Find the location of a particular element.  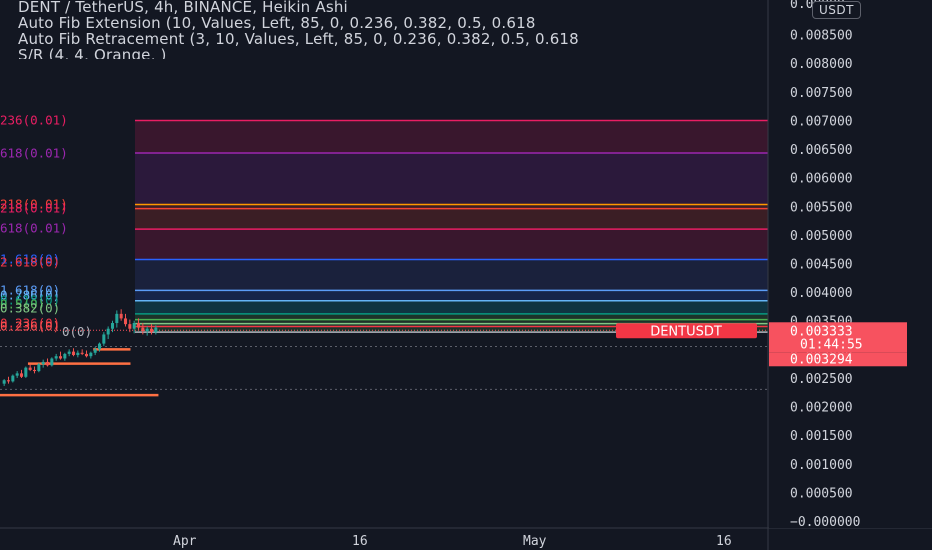

price-axis-label: 0.002500 is located at coordinates (821, 379).